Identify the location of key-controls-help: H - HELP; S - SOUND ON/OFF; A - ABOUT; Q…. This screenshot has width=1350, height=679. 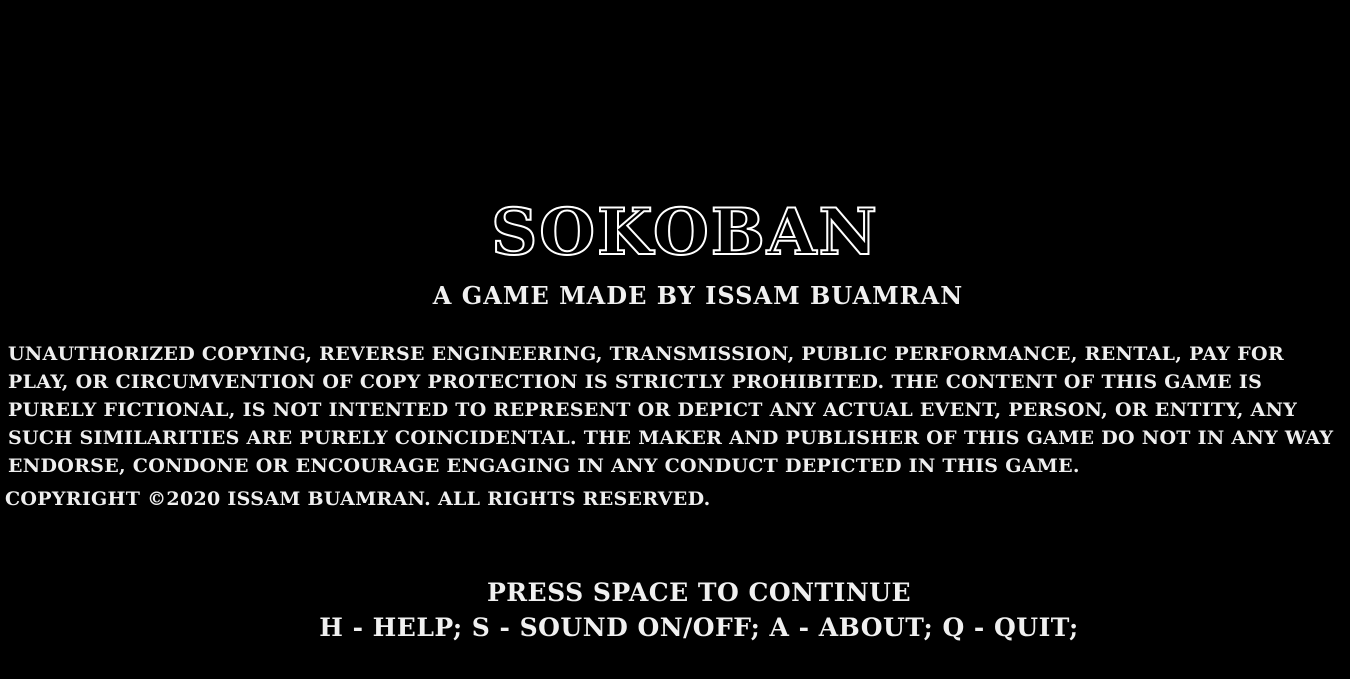
(699, 627).